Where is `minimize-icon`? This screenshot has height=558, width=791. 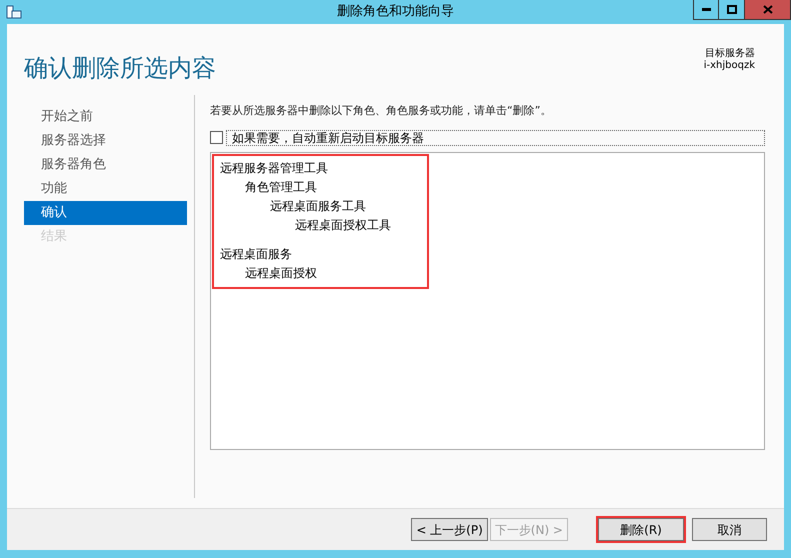 minimize-icon is located at coordinates (706, 9).